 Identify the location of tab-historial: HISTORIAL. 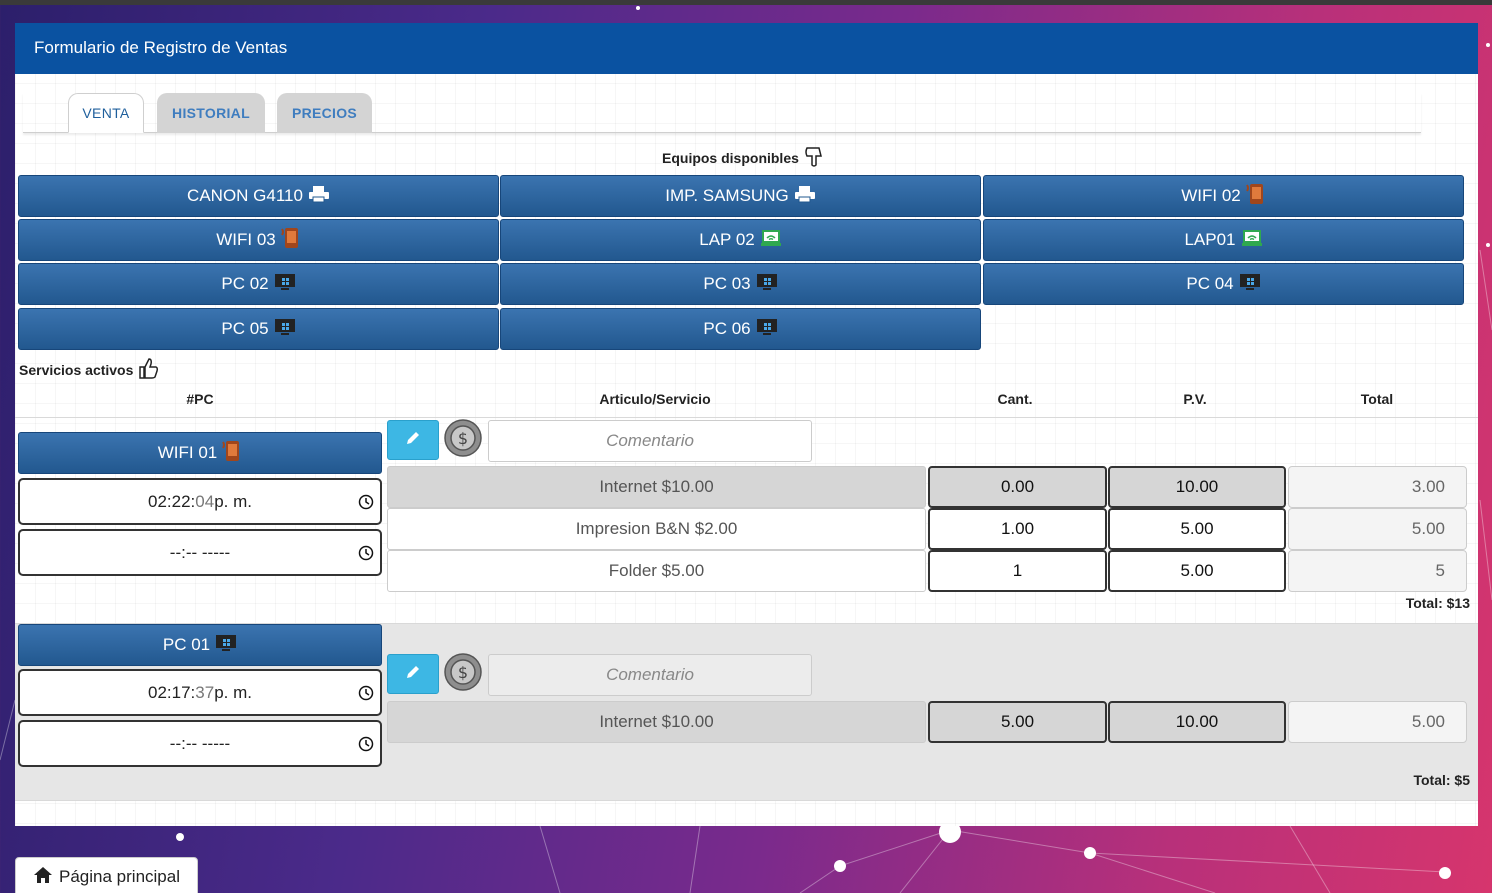
(211, 113).